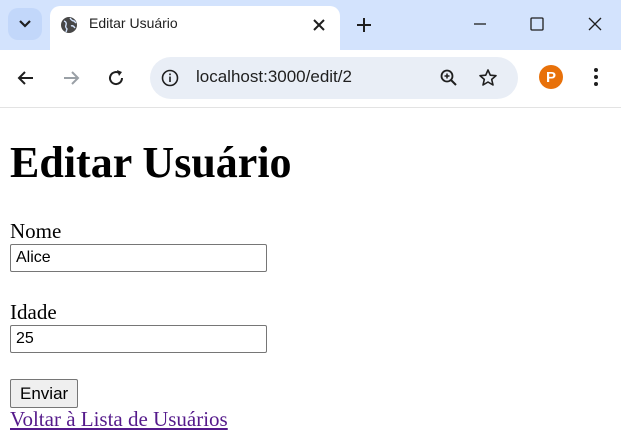  Describe the element at coordinates (319, 25) in the screenshot. I see `close-icon` at that location.